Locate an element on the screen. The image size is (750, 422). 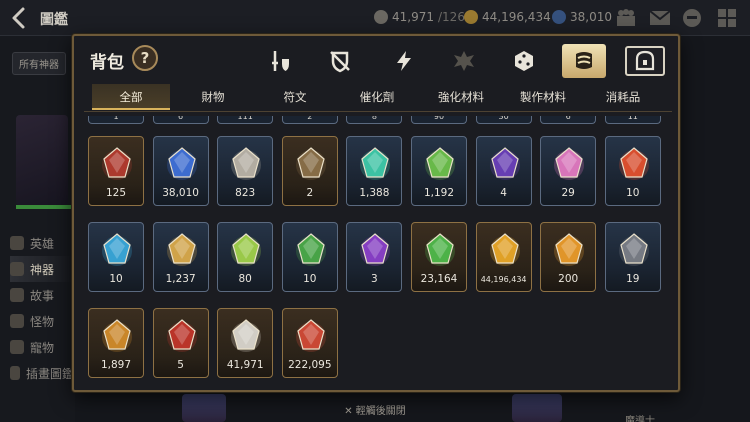
item-slot-green-card: 80 is located at coordinates (245, 257).